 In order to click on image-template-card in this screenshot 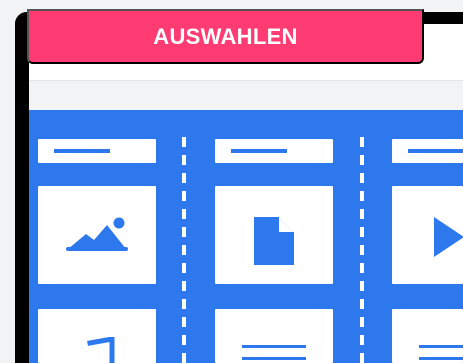, I will do `click(97, 235)`.